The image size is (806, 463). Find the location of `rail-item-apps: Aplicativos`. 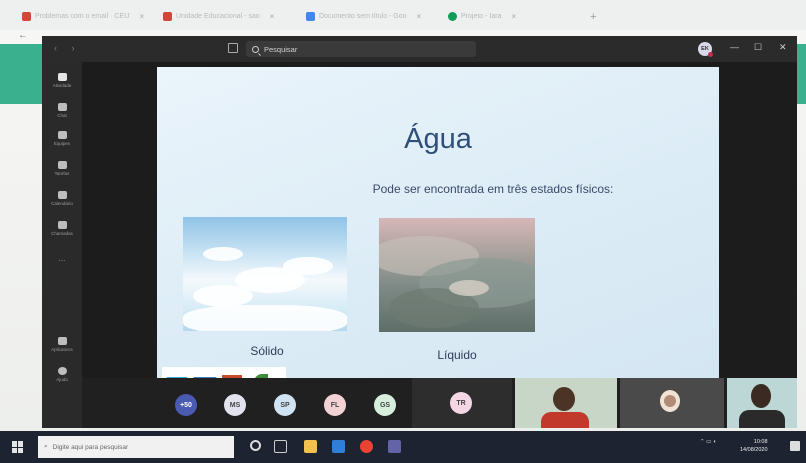

rail-item-apps: Aplicativos is located at coordinates (62, 344).